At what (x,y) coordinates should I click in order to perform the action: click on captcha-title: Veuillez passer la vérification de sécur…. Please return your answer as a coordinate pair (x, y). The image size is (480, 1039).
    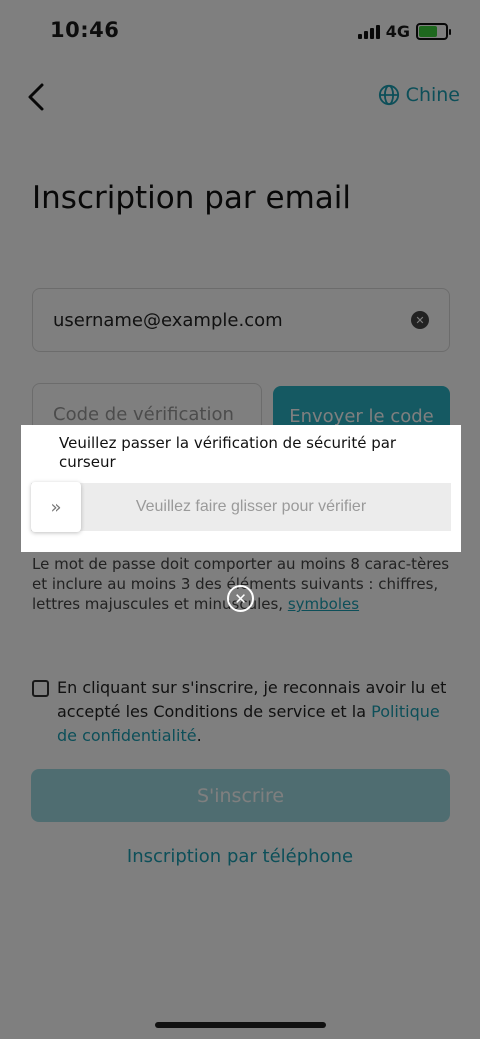
    Looking at the image, I should click on (228, 452).